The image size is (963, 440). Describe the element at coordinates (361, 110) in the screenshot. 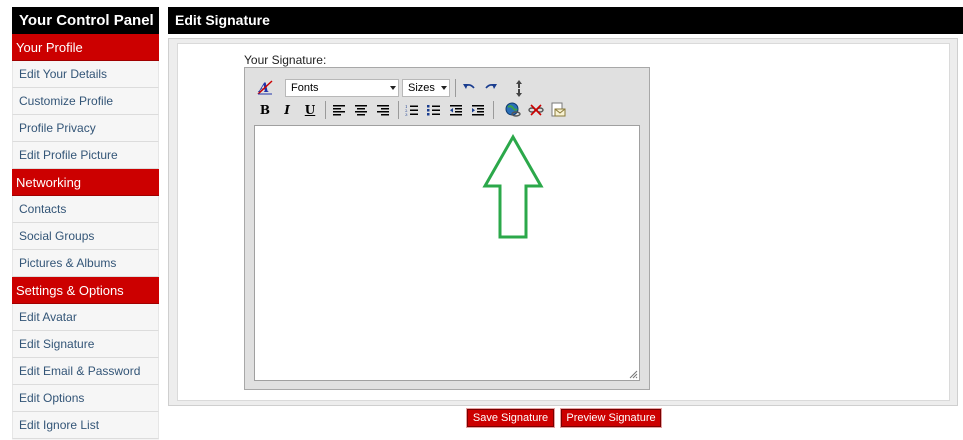

I see `align-center-icon` at that location.